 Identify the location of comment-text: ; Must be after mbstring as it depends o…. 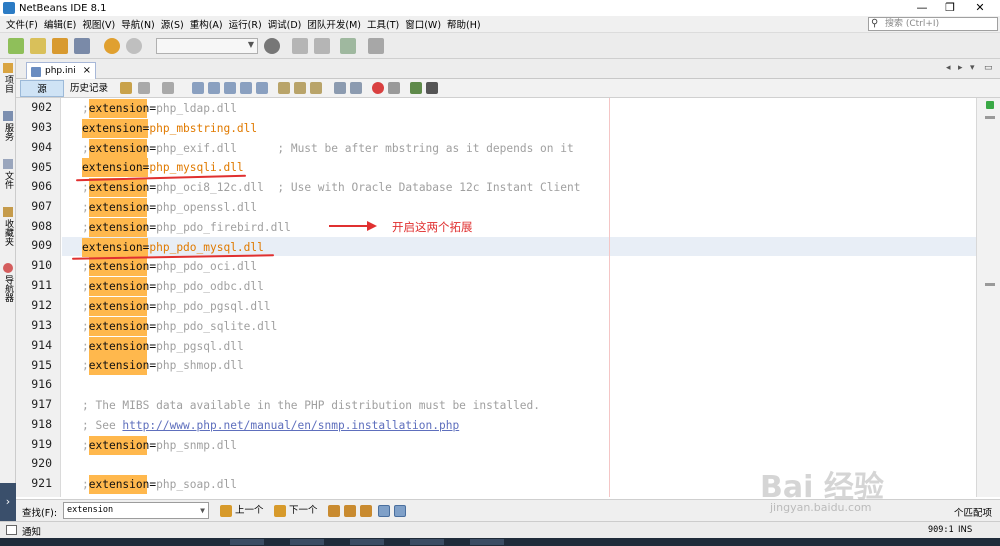
(405, 148).